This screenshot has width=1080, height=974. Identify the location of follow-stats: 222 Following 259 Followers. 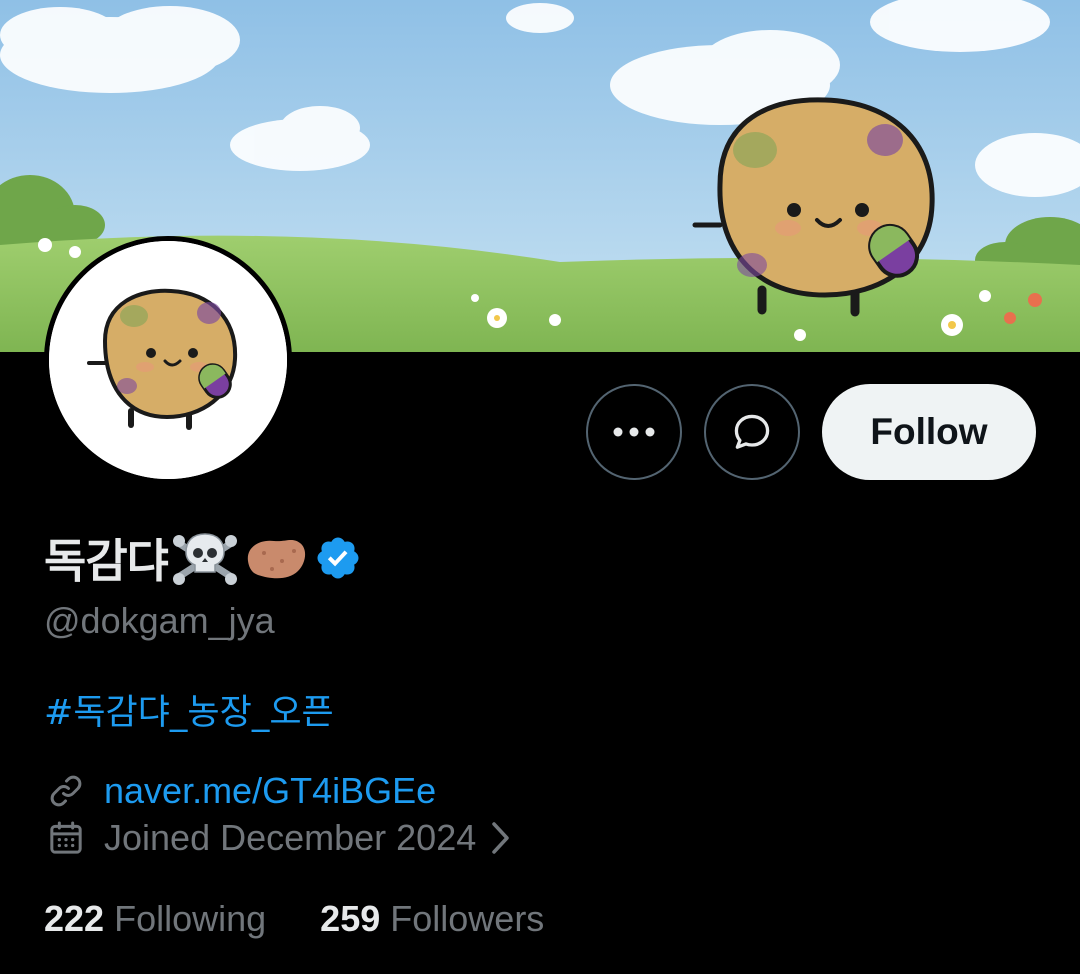
(321, 919).